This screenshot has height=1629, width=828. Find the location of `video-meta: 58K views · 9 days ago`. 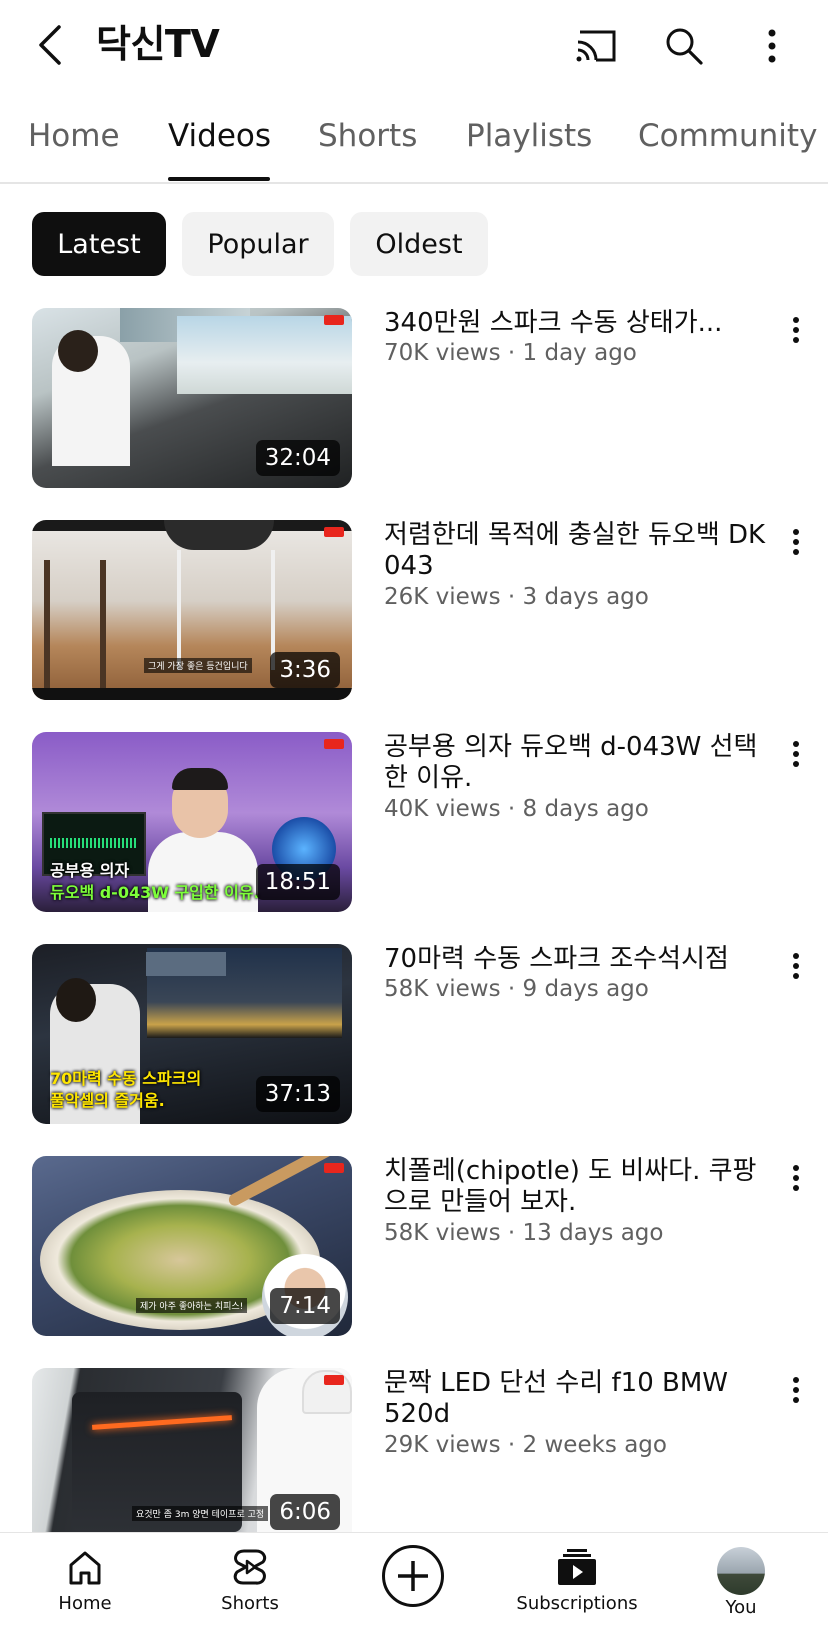

video-meta: 58K views · 9 days ago is located at coordinates (516, 989).